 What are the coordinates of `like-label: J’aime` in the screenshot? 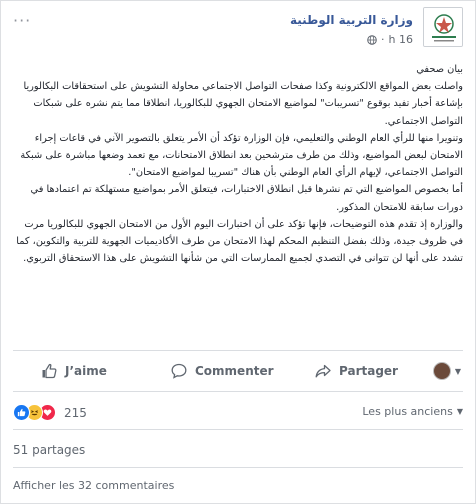 It's located at (86, 371).